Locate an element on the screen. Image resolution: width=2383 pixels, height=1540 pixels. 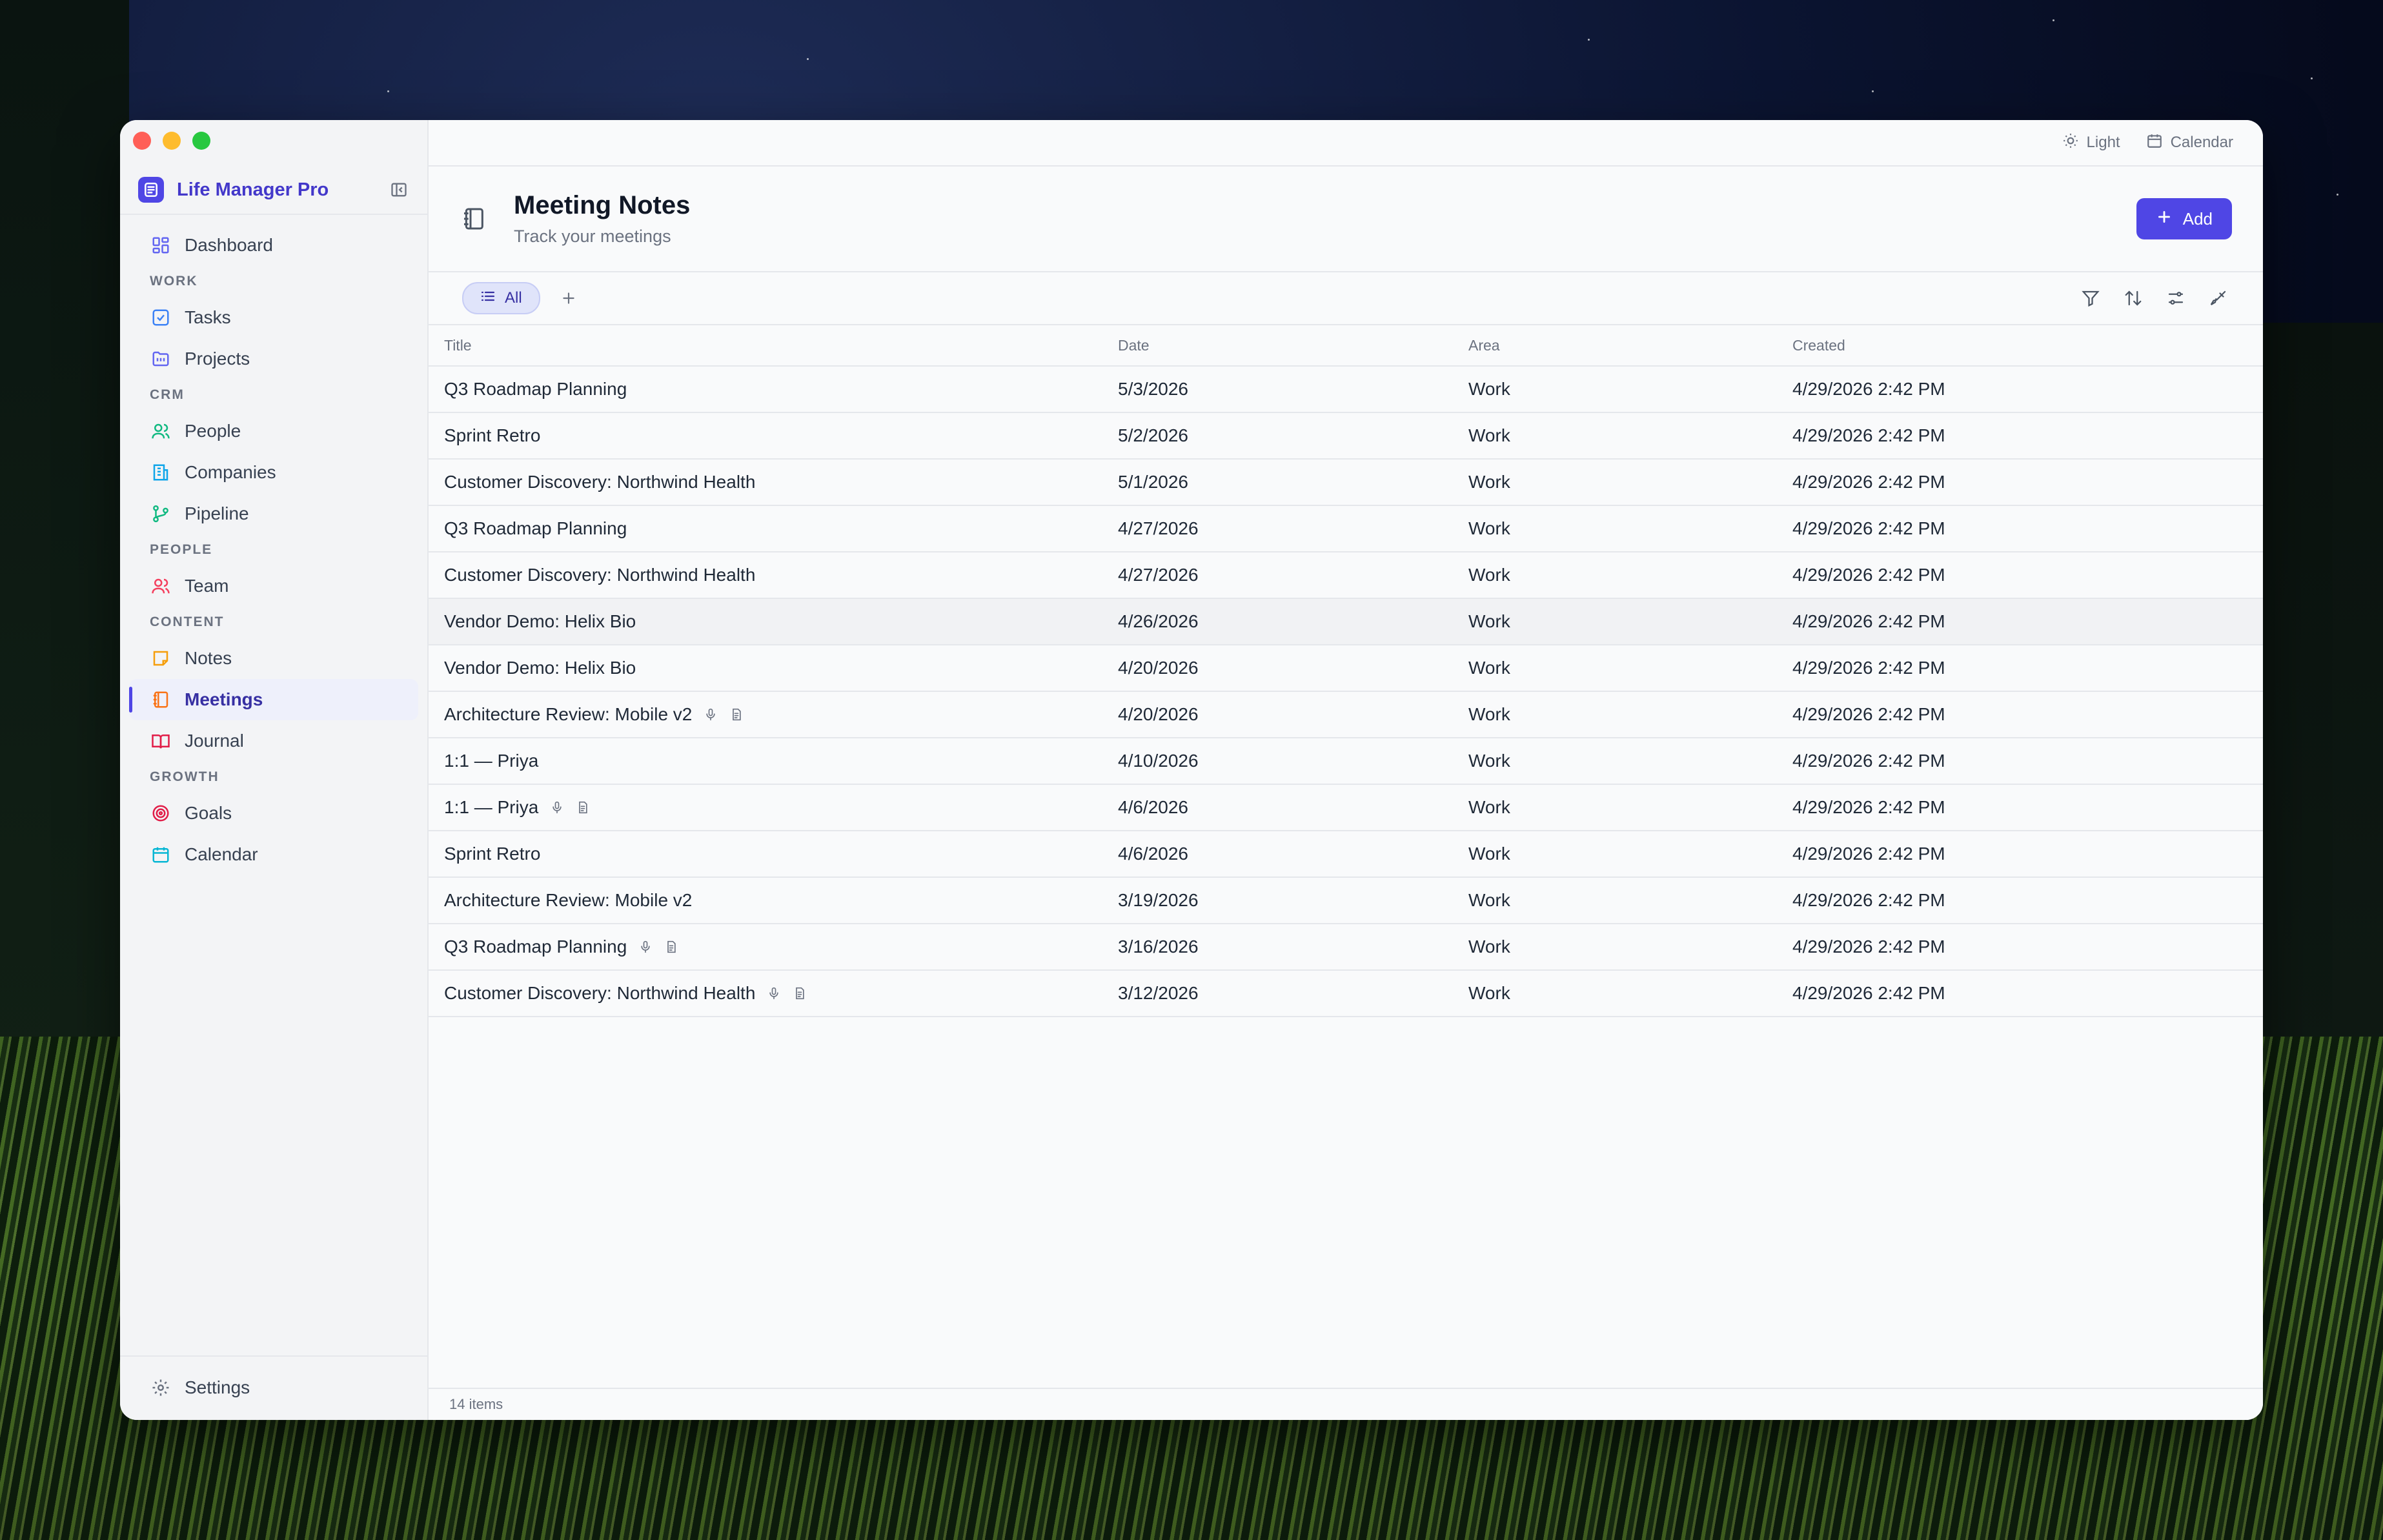
zoom-window-button is located at coordinates (201, 141).